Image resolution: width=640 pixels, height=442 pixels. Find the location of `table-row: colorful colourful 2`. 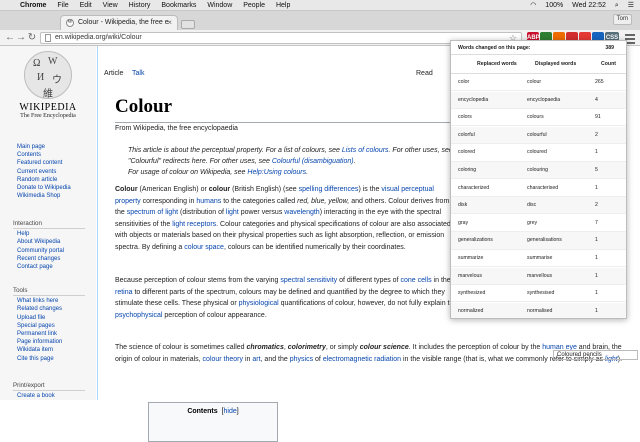

table-row: colorful colourful 2 is located at coordinates (538, 135).